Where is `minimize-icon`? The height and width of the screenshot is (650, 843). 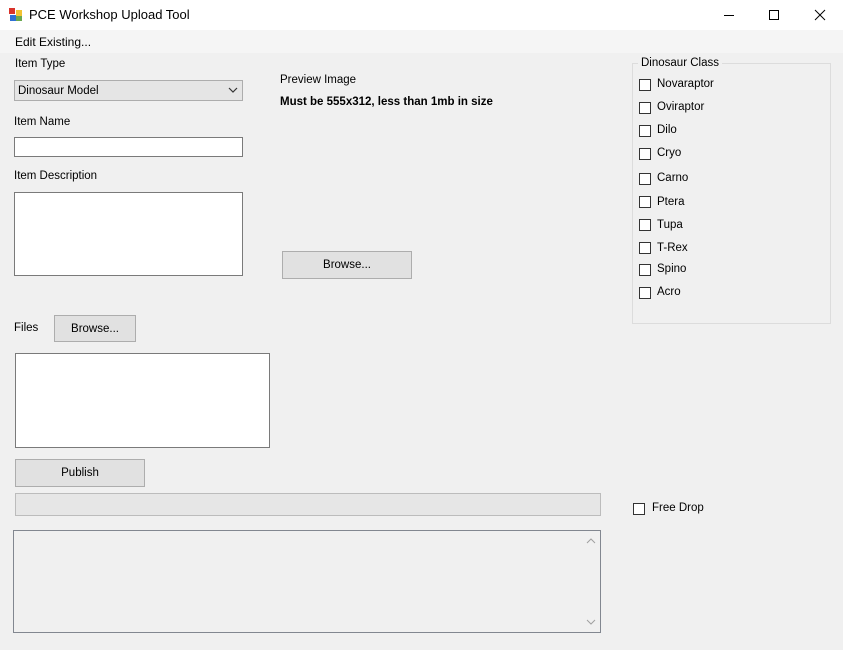
minimize-icon is located at coordinates (729, 15).